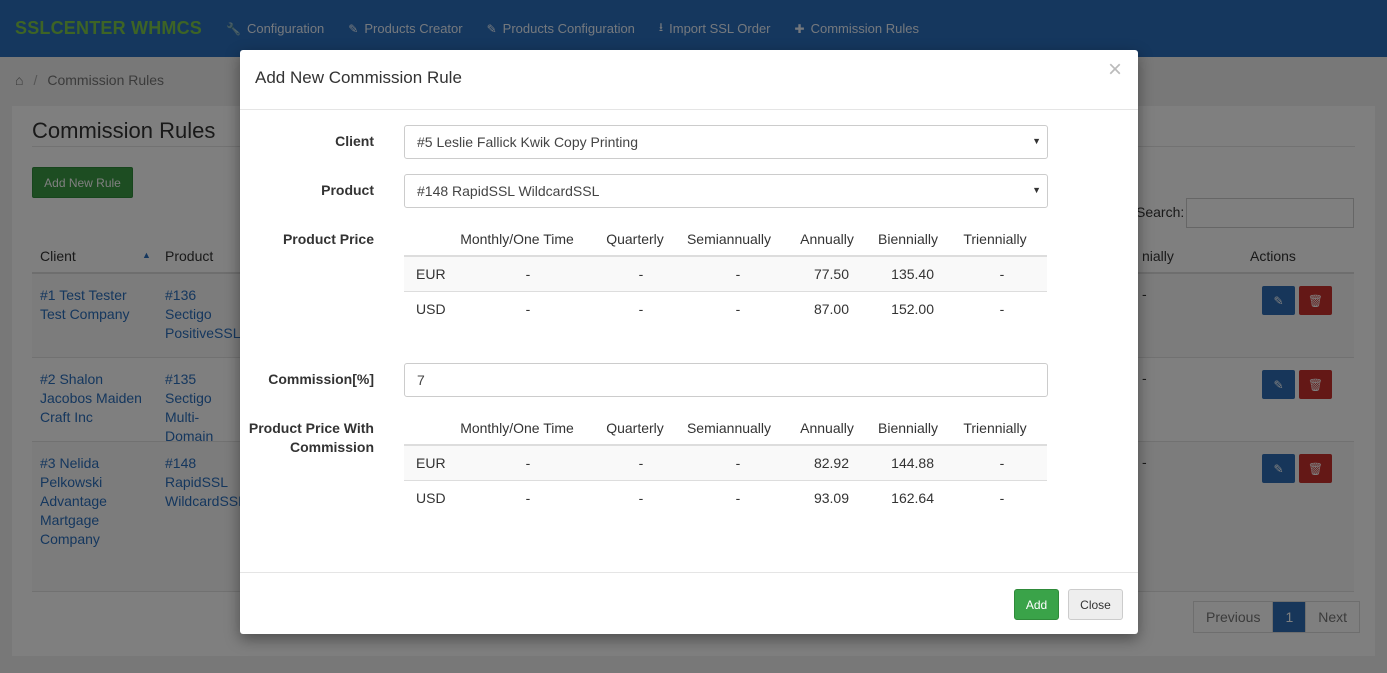  I want to click on price-value: 152.00, so click(912, 309).